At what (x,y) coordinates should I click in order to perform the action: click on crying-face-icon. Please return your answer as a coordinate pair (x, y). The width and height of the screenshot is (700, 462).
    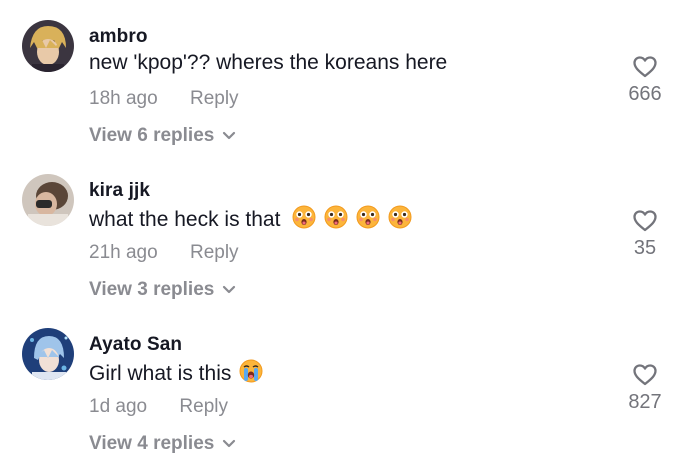
    Looking at the image, I should click on (251, 374).